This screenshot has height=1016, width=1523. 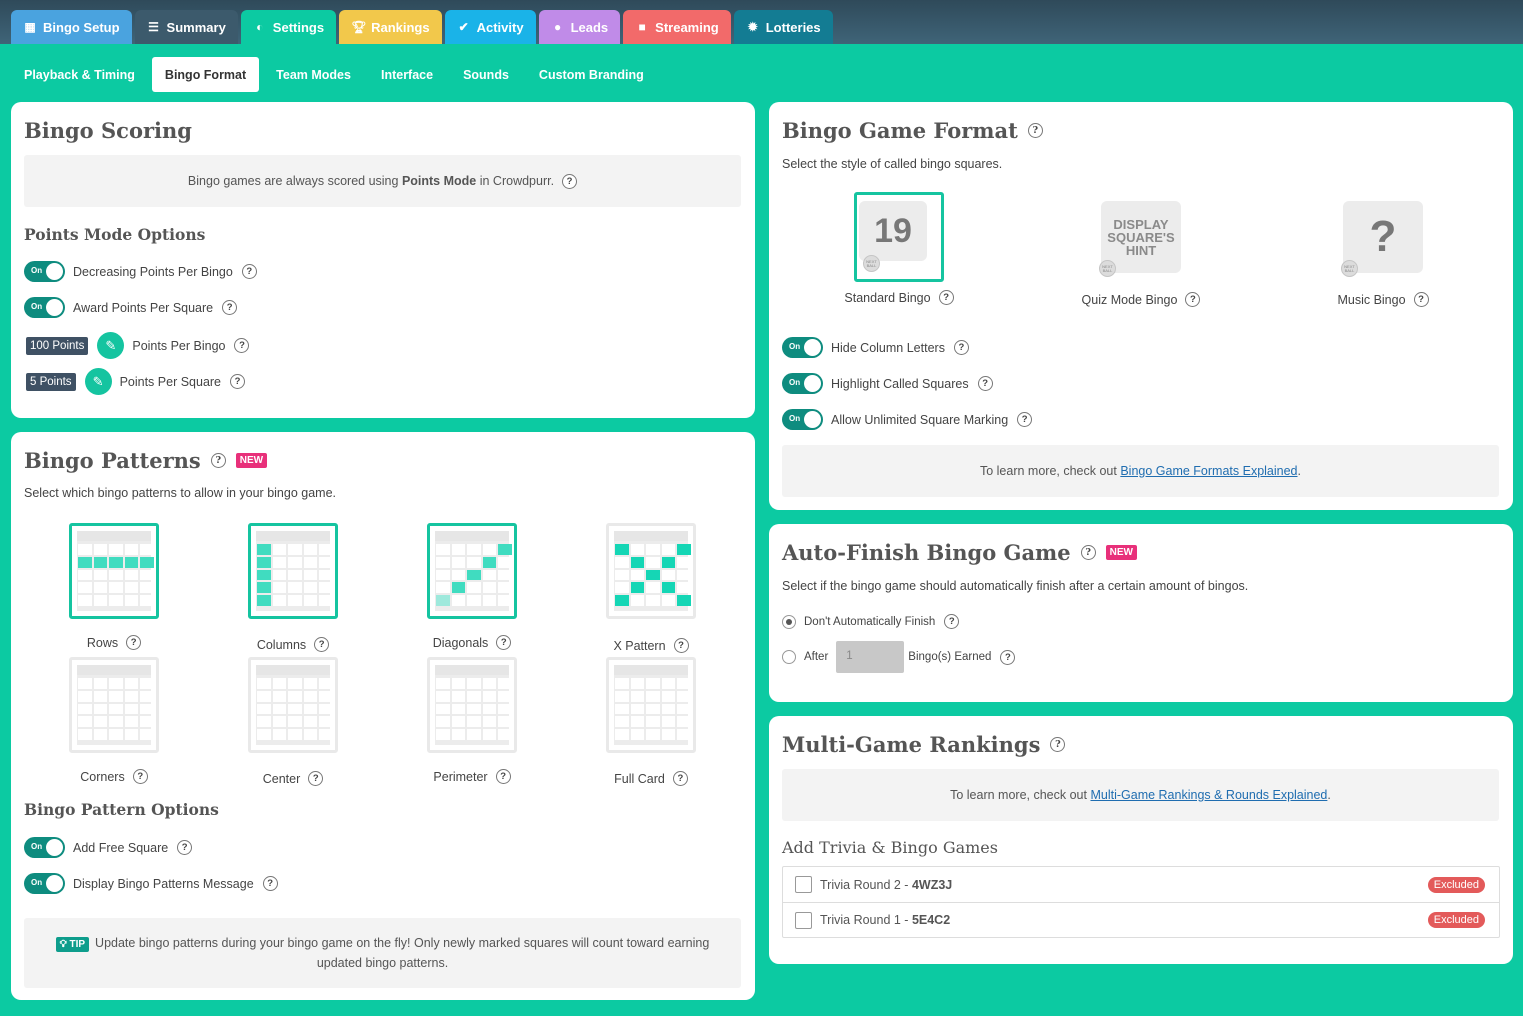 What do you see at coordinates (57, 345) in the screenshot?
I see `points-per-bingo-value: 100 Points` at bounding box center [57, 345].